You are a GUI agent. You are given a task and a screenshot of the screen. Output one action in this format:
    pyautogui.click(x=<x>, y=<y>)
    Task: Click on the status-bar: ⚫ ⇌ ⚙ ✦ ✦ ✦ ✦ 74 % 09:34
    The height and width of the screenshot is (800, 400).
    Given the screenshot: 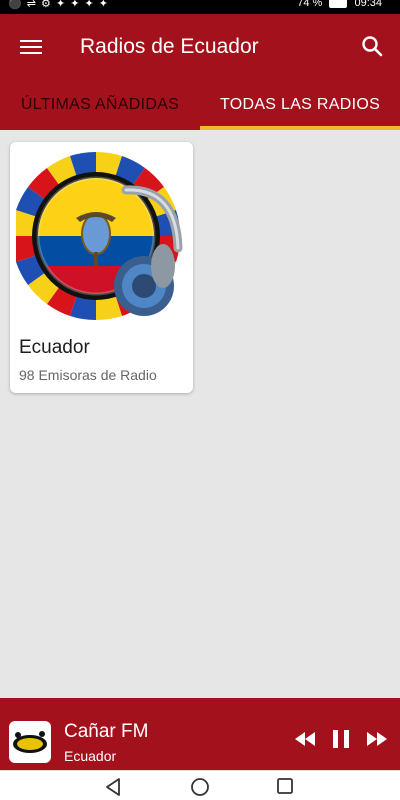 What is the action you would take?
    pyautogui.click(x=200, y=7)
    